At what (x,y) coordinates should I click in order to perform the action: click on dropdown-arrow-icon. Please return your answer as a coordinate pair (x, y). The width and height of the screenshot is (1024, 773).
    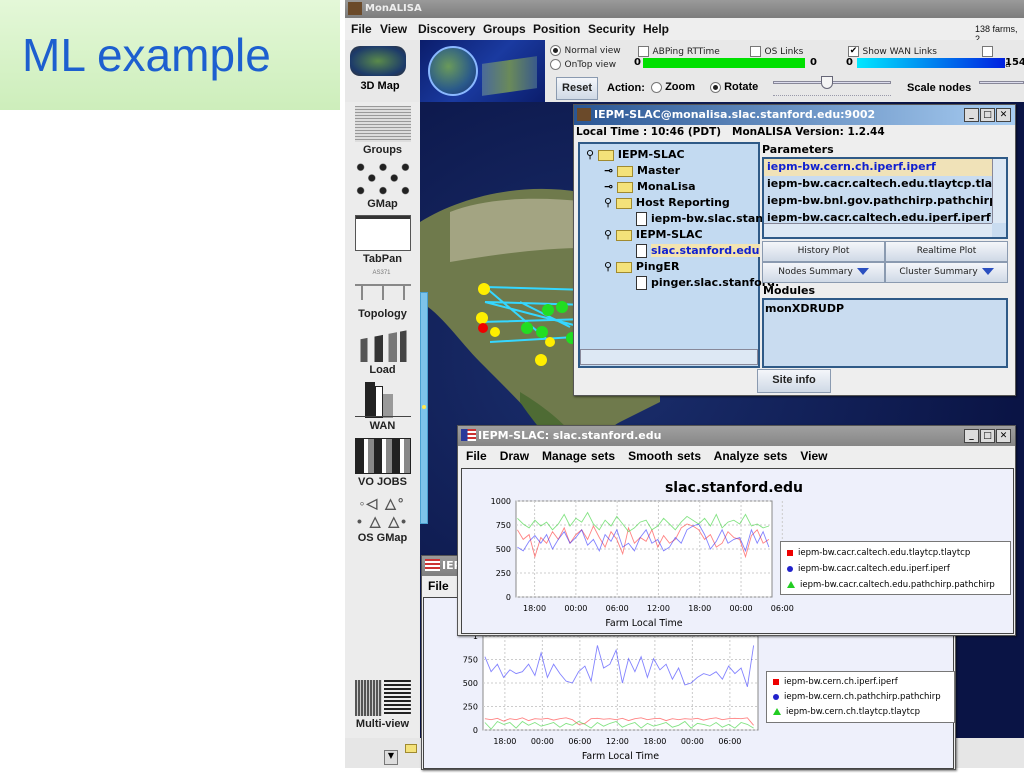
    Looking at the image, I should click on (862, 271).